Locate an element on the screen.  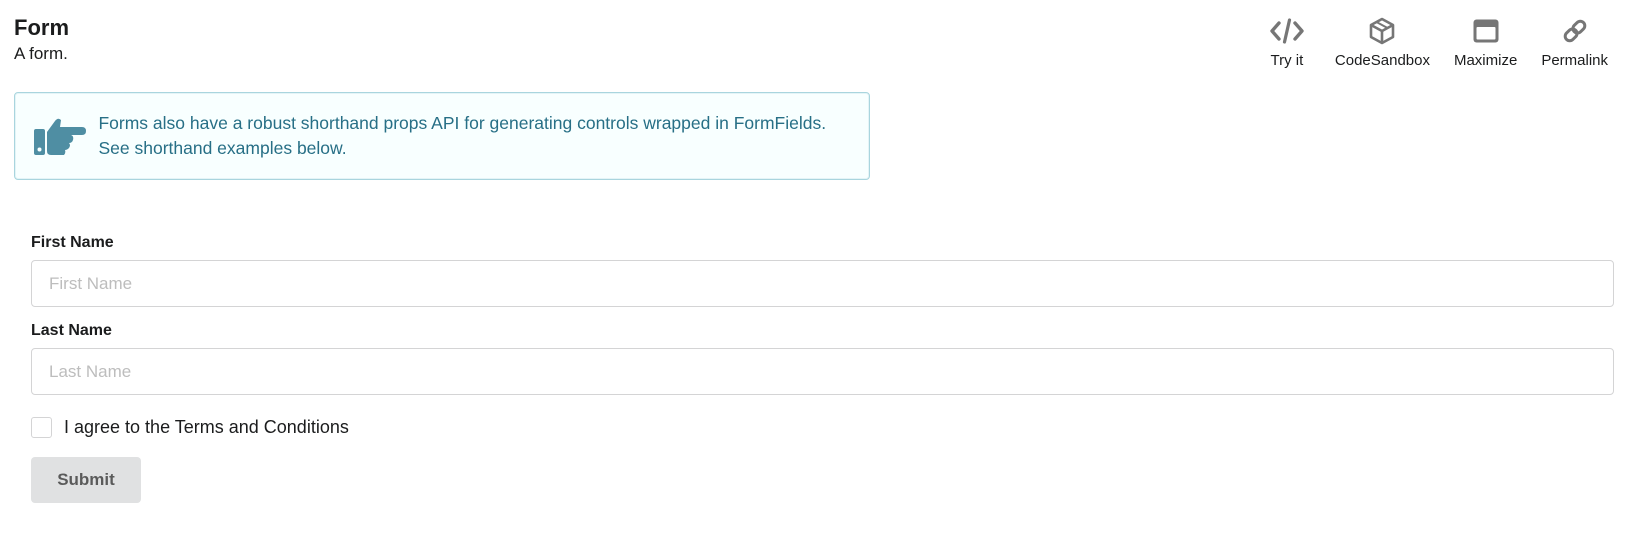
last-name-input is located at coordinates (822, 371).